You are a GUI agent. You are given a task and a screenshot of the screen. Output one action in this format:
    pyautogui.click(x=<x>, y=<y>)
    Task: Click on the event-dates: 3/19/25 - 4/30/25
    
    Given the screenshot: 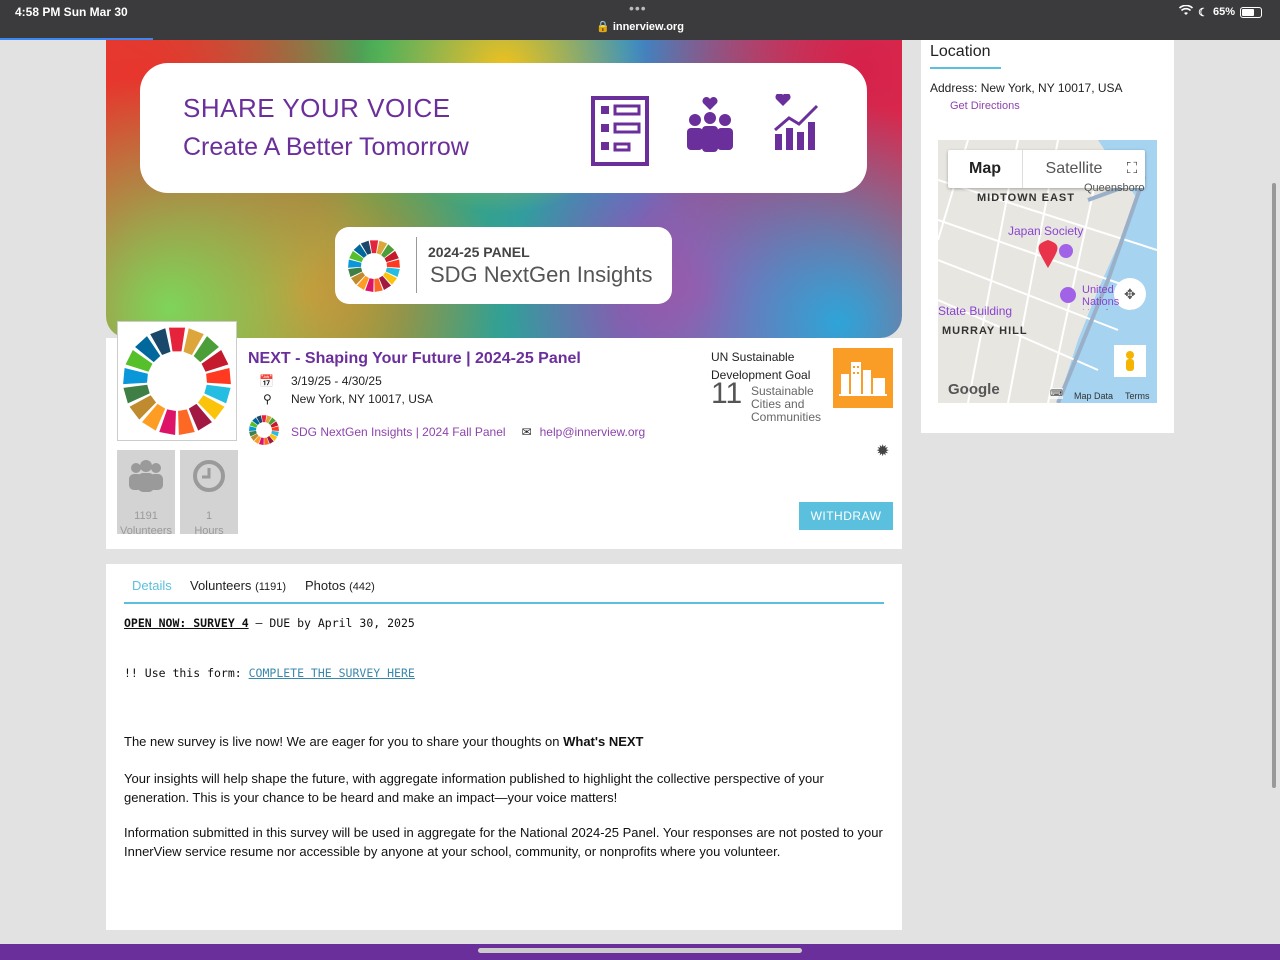 What is the action you would take?
    pyautogui.click(x=336, y=381)
    